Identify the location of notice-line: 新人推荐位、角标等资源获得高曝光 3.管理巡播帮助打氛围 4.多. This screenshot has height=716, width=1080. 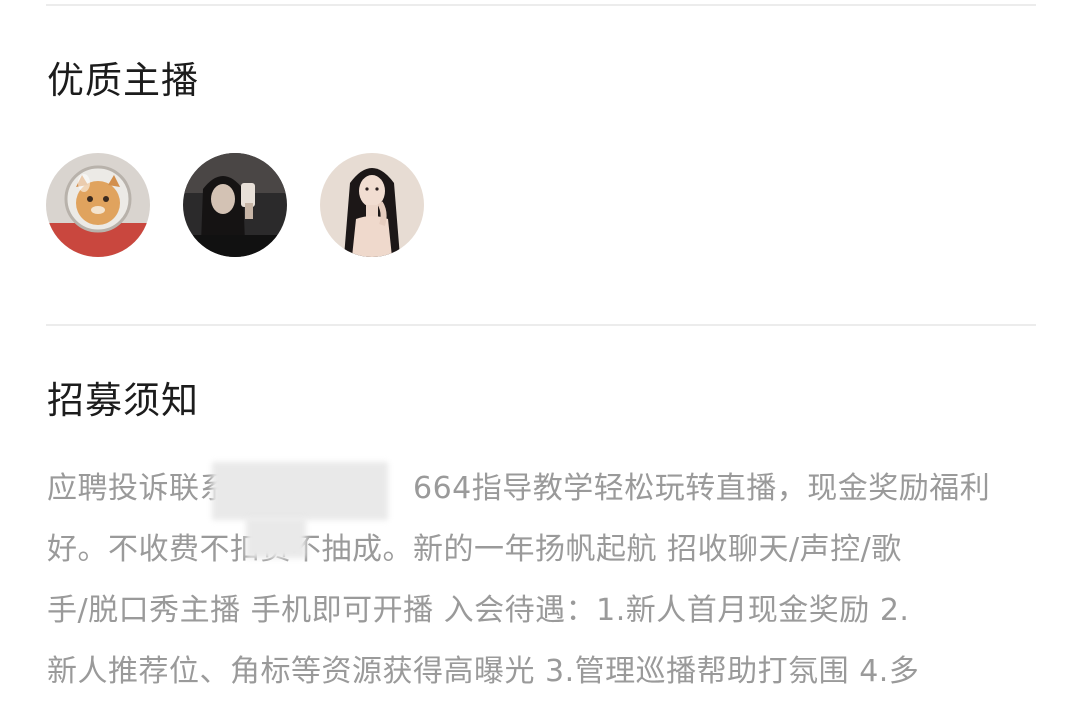
(483, 671).